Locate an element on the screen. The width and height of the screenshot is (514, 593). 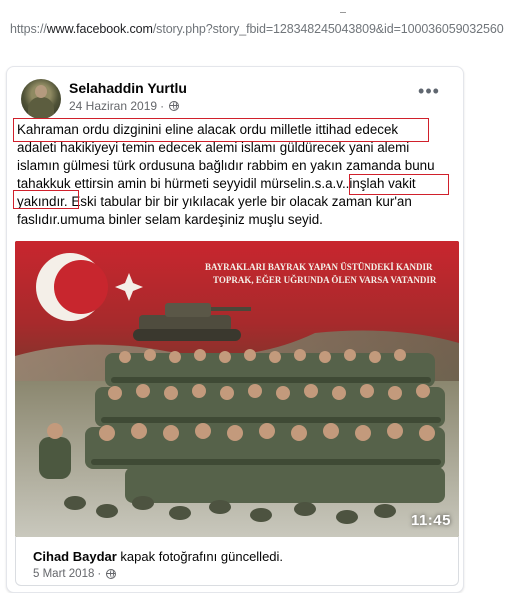
imam-head is located at coordinates (55, 431).